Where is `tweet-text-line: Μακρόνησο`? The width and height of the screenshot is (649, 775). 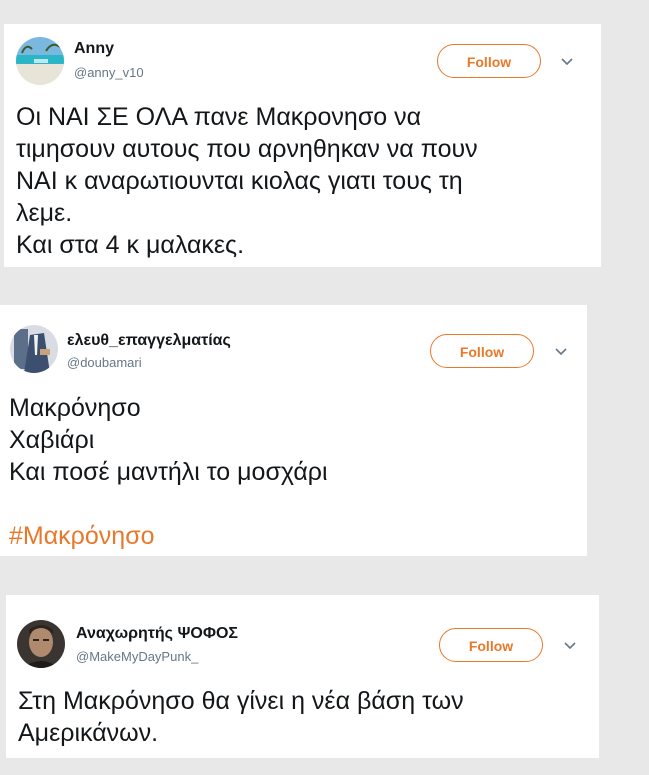 tweet-text-line: Μακρόνησο is located at coordinates (75, 408).